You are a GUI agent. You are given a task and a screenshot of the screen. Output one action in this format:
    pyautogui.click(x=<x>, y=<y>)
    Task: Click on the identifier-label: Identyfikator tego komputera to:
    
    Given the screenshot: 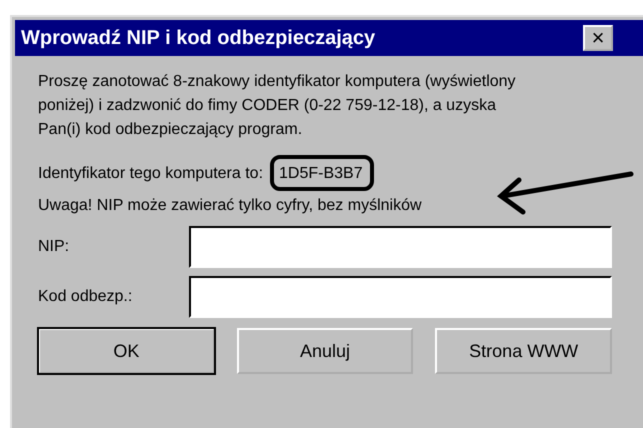 What is the action you would take?
    pyautogui.click(x=151, y=174)
    